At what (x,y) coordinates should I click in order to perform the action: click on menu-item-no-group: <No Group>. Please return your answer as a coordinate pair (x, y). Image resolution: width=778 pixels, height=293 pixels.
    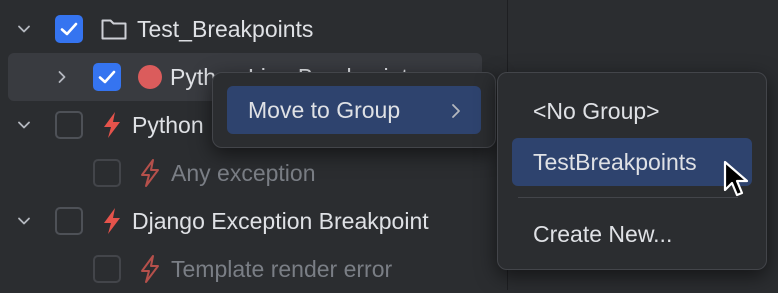
    Looking at the image, I should click on (632, 111).